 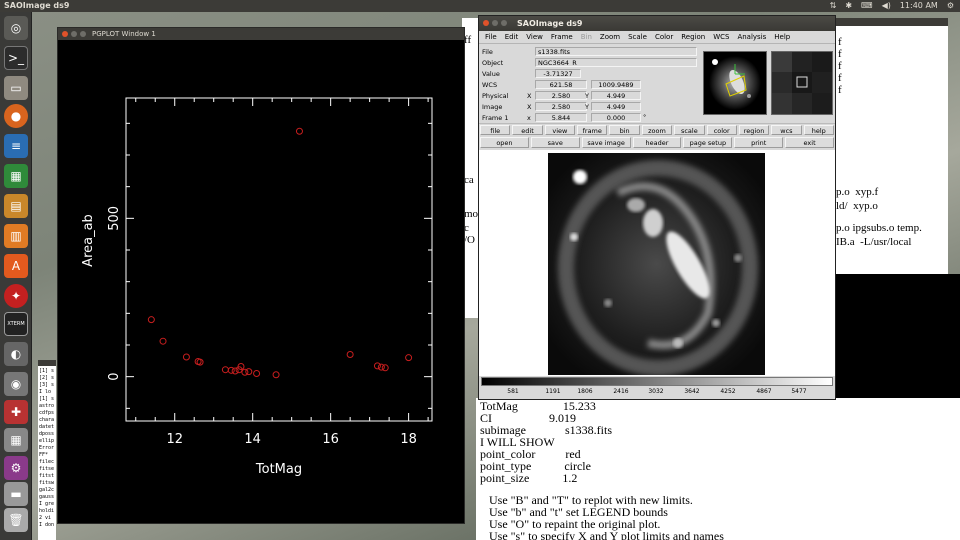 I want to click on degree-symbol: °, so click(x=645, y=117).